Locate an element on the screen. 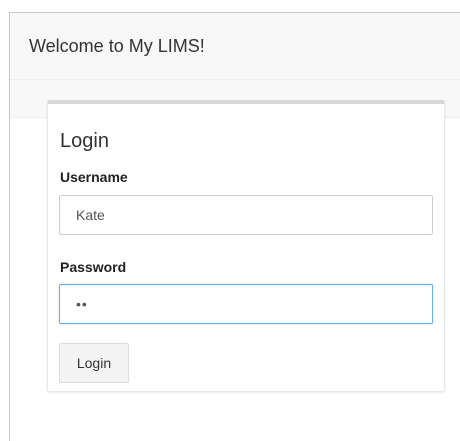  panel-title: Login is located at coordinates (84, 141).